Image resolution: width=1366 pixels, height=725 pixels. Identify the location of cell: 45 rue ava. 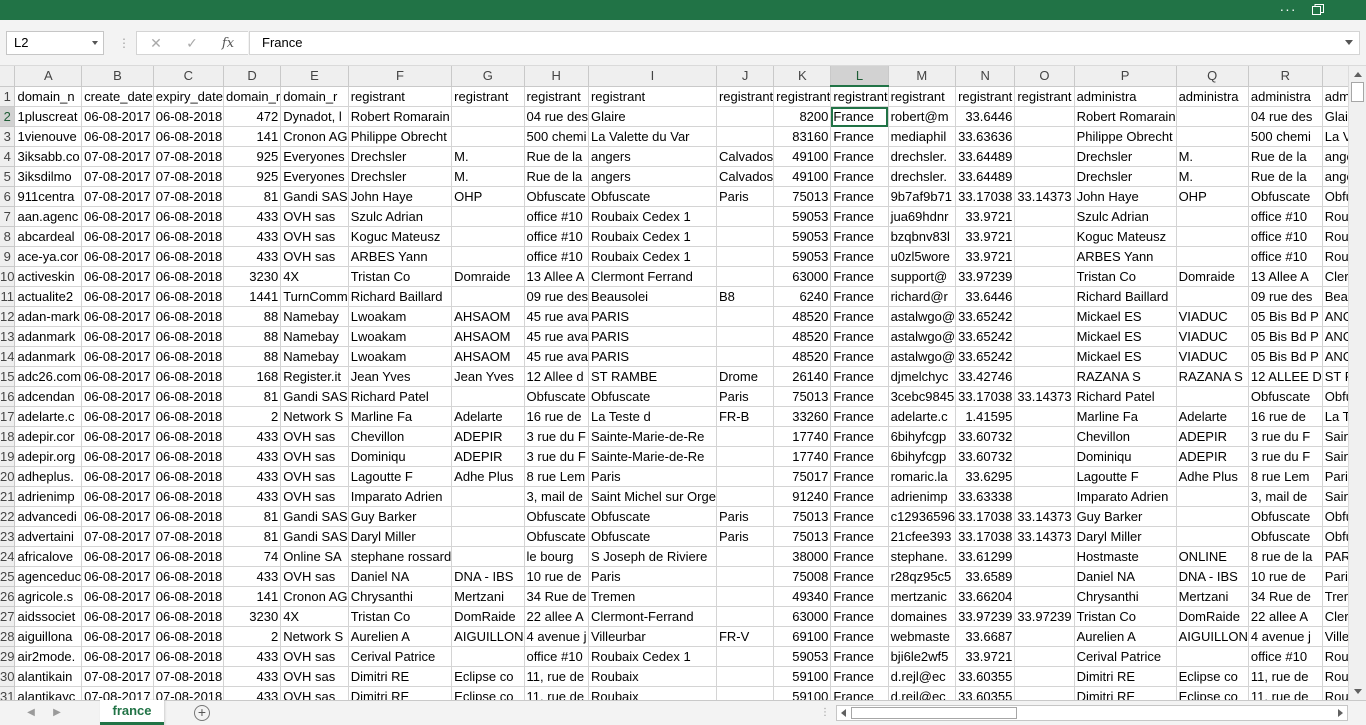
(556, 336).